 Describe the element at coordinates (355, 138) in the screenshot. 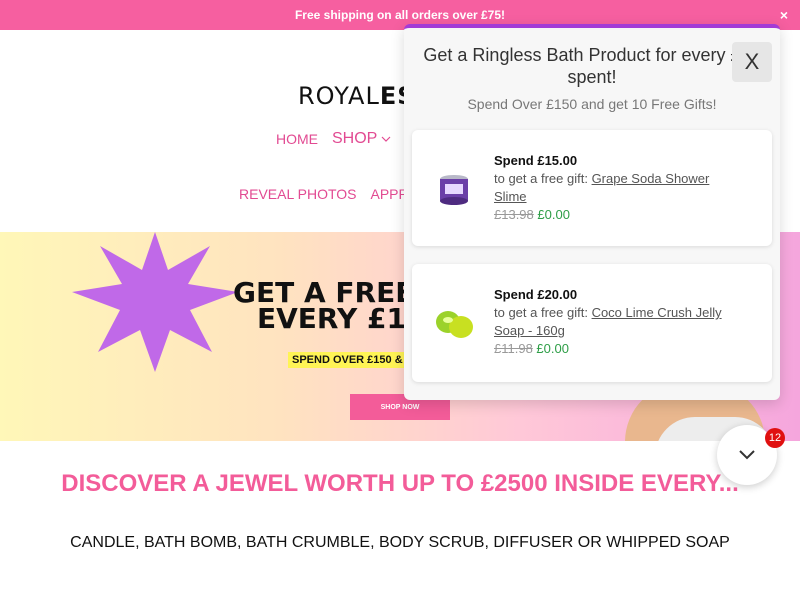

I see `nav-shop-label: SHOP` at that location.